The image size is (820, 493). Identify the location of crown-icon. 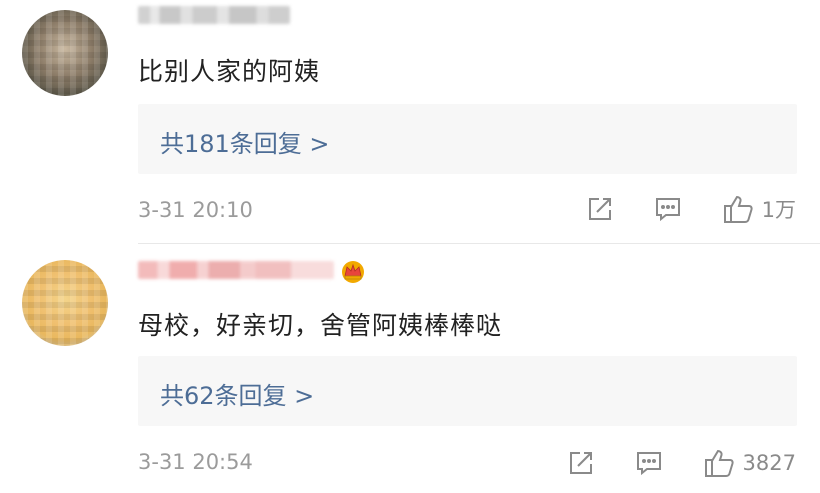
(353, 272).